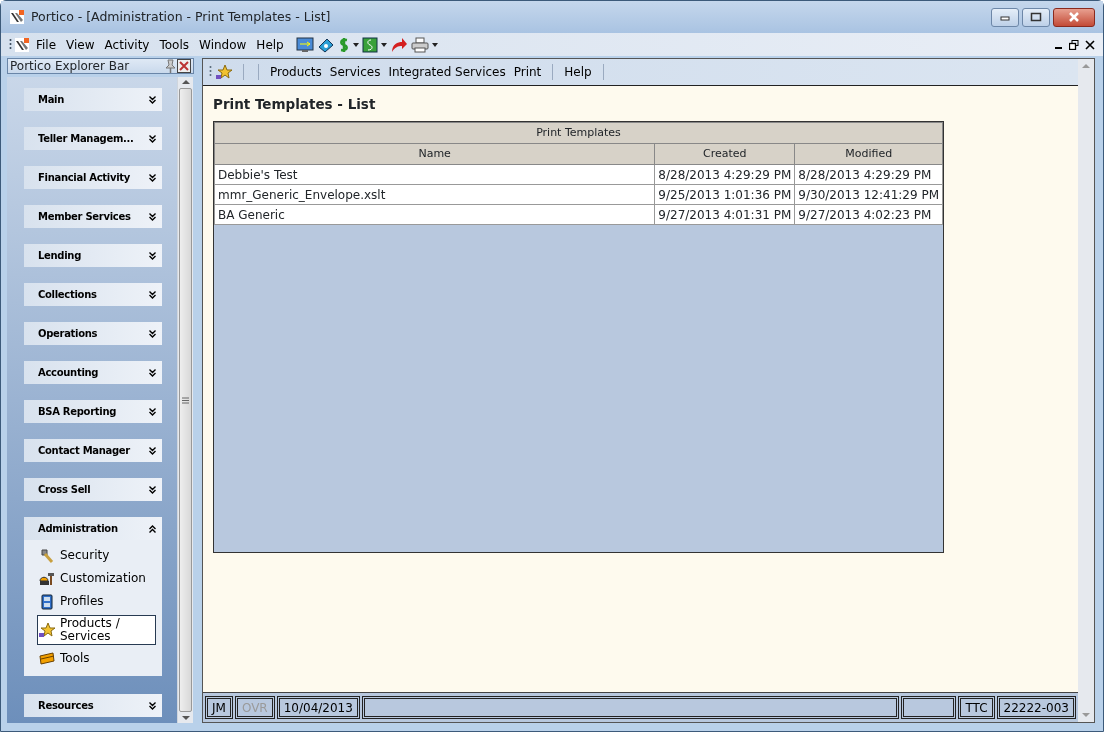  I want to click on menu-item: Tools, so click(174, 44).